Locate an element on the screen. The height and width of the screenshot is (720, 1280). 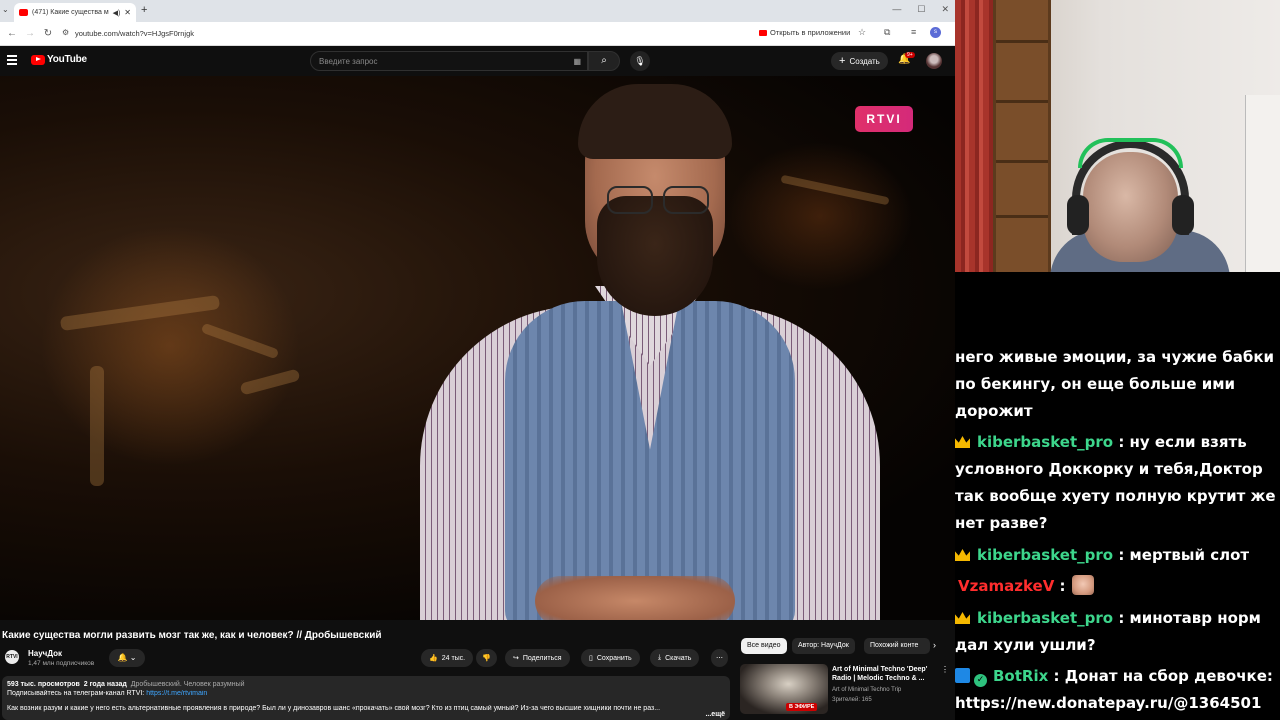
upload-age: 2 года назад is located at coordinates (105, 684).